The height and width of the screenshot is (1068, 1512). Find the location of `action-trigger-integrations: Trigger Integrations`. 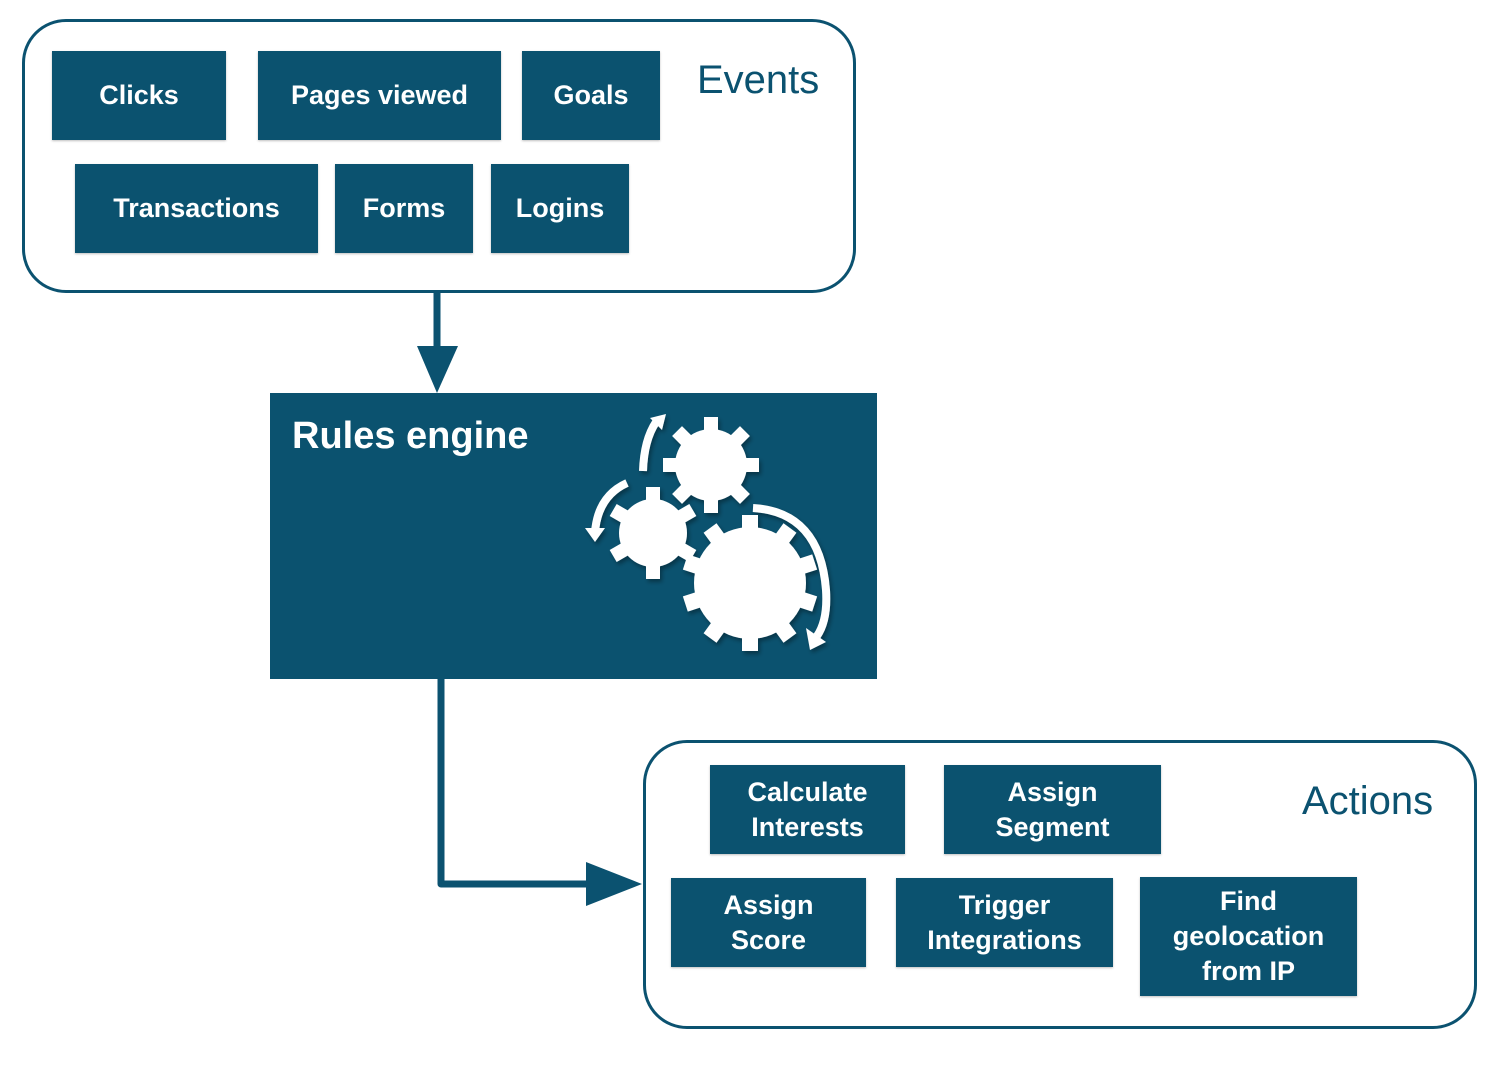

action-trigger-integrations: Trigger Integrations is located at coordinates (1004, 922).